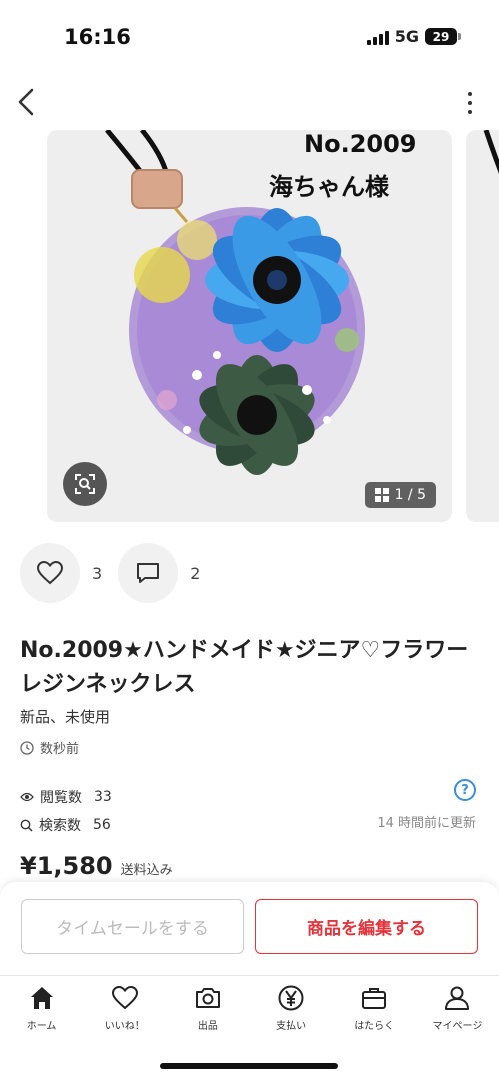 The image size is (499, 1080). What do you see at coordinates (124, 1026) in the screenshot?
I see `tab-label: いいね！` at bounding box center [124, 1026].